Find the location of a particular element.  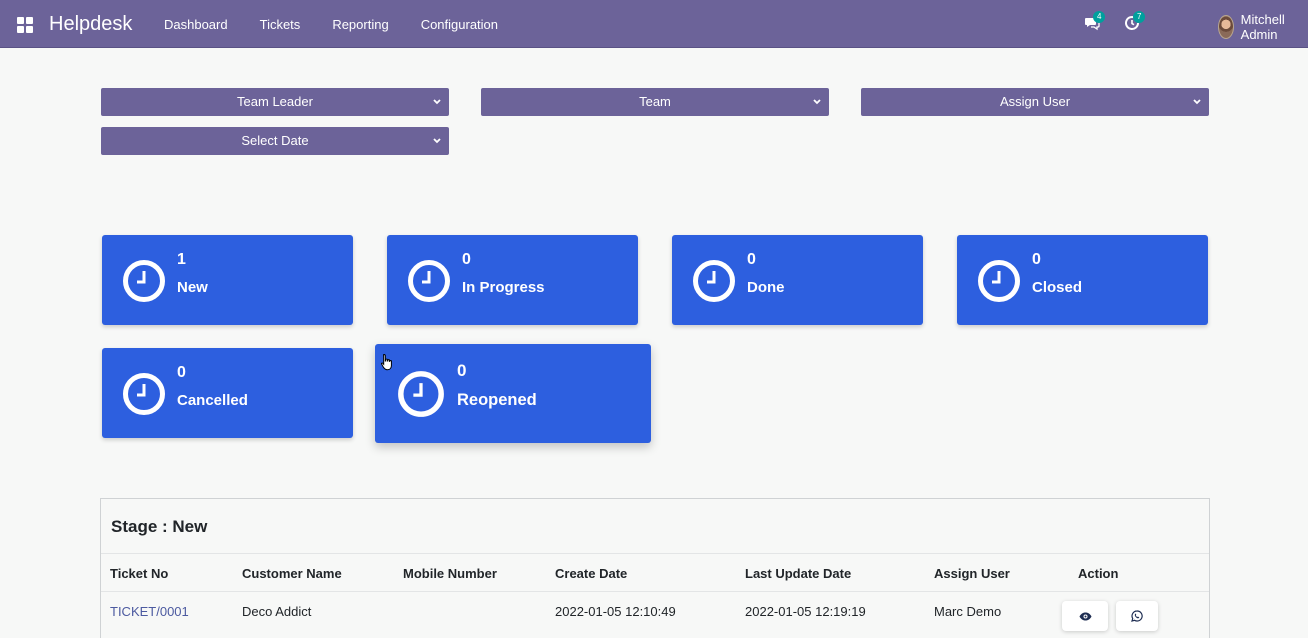

assign-user-select: Assign User is located at coordinates (1035, 102).